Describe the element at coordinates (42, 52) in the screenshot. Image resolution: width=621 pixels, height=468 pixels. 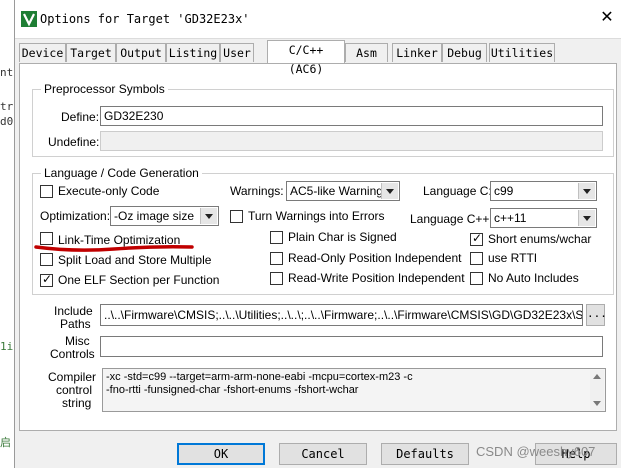
I see `tab-device: Device` at that location.